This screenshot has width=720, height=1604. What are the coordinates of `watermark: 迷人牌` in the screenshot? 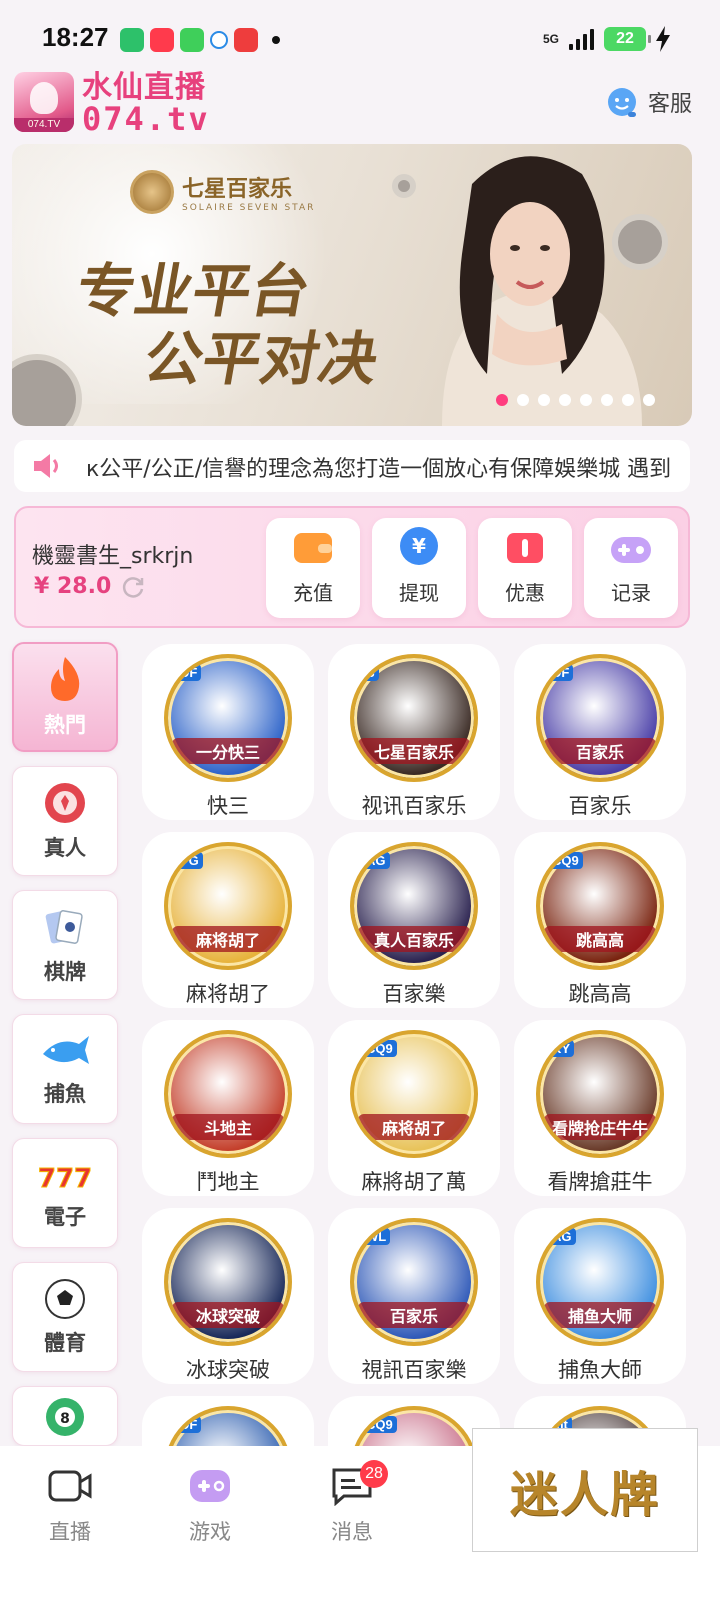 It's located at (585, 1490).